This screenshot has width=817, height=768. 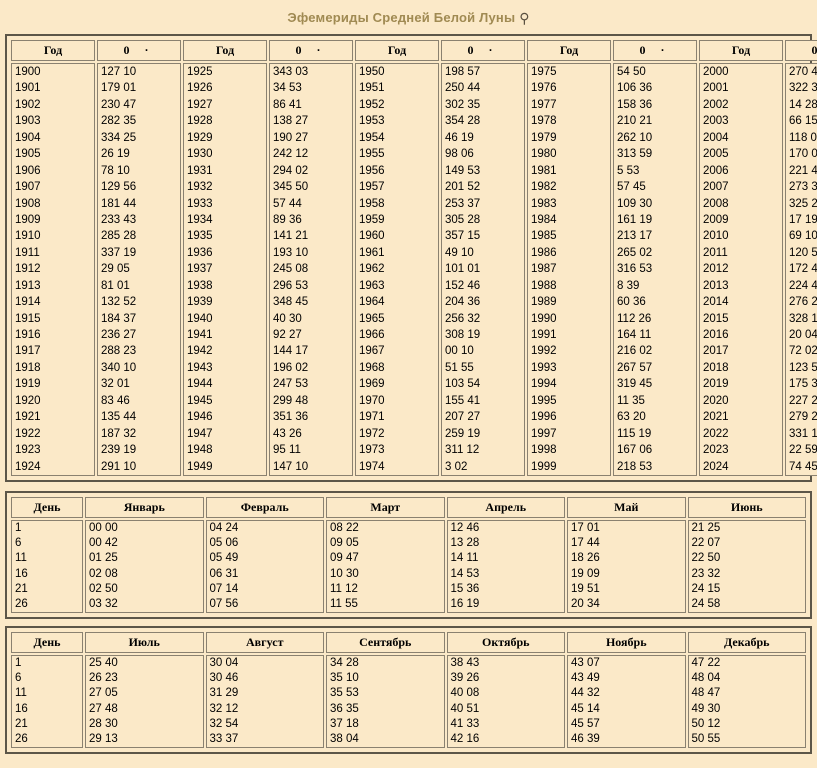 What do you see at coordinates (706, 678) in the screenshot?
I see `table-cell: 48 04` at bounding box center [706, 678].